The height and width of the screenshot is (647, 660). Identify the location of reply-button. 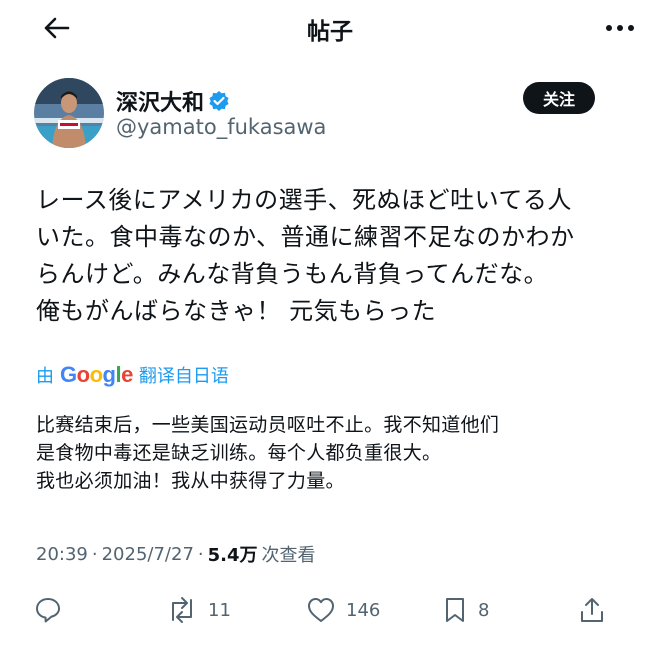
(48, 610).